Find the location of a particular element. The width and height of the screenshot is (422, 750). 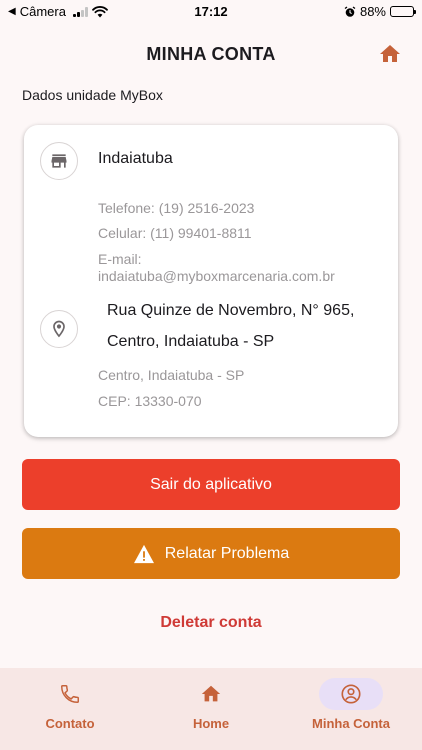

email-text: indaiatuba@myboxmarcenaria.com.br is located at coordinates (216, 276).